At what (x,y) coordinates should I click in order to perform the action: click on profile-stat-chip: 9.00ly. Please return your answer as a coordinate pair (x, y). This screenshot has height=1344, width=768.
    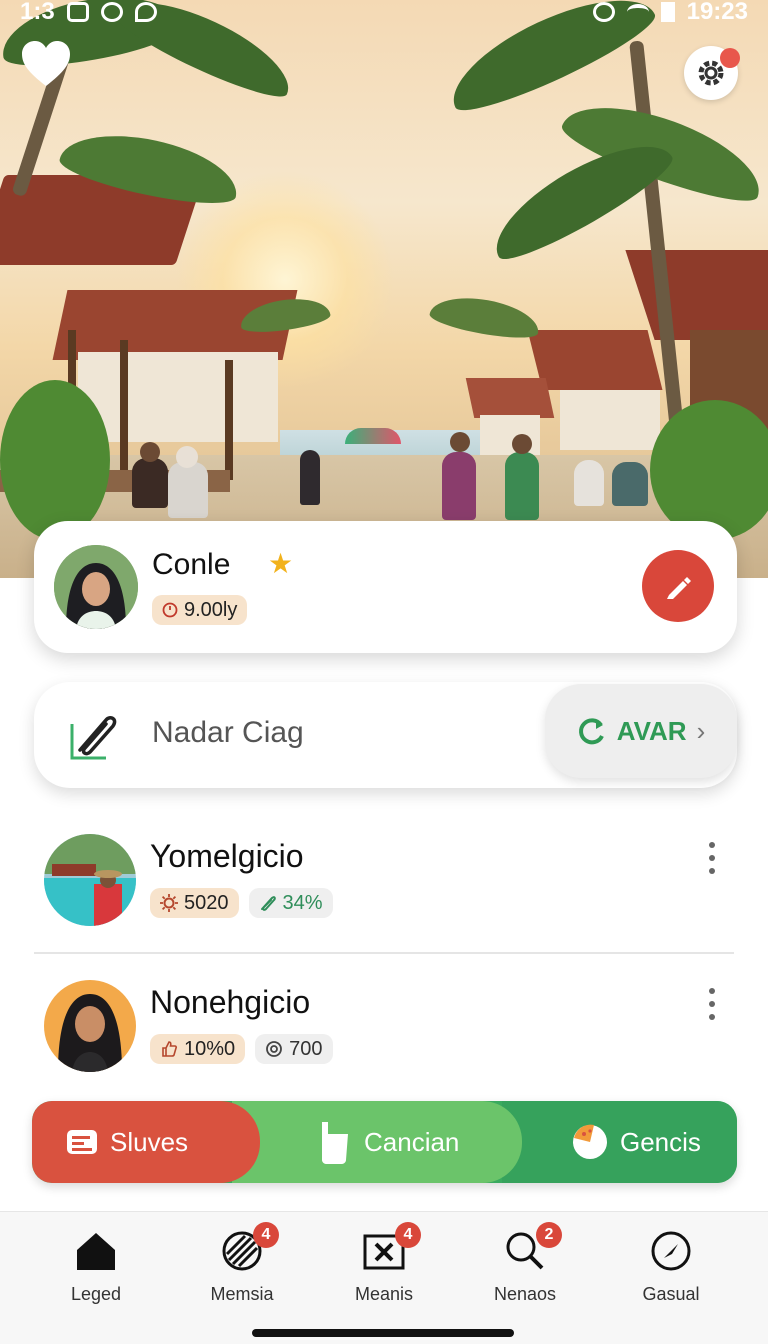
    Looking at the image, I should click on (200, 610).